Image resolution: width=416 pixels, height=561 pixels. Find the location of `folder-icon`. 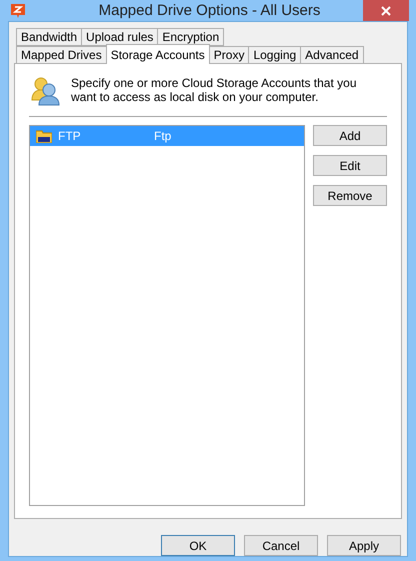

folder-icon is located at coordinates (44, 136).